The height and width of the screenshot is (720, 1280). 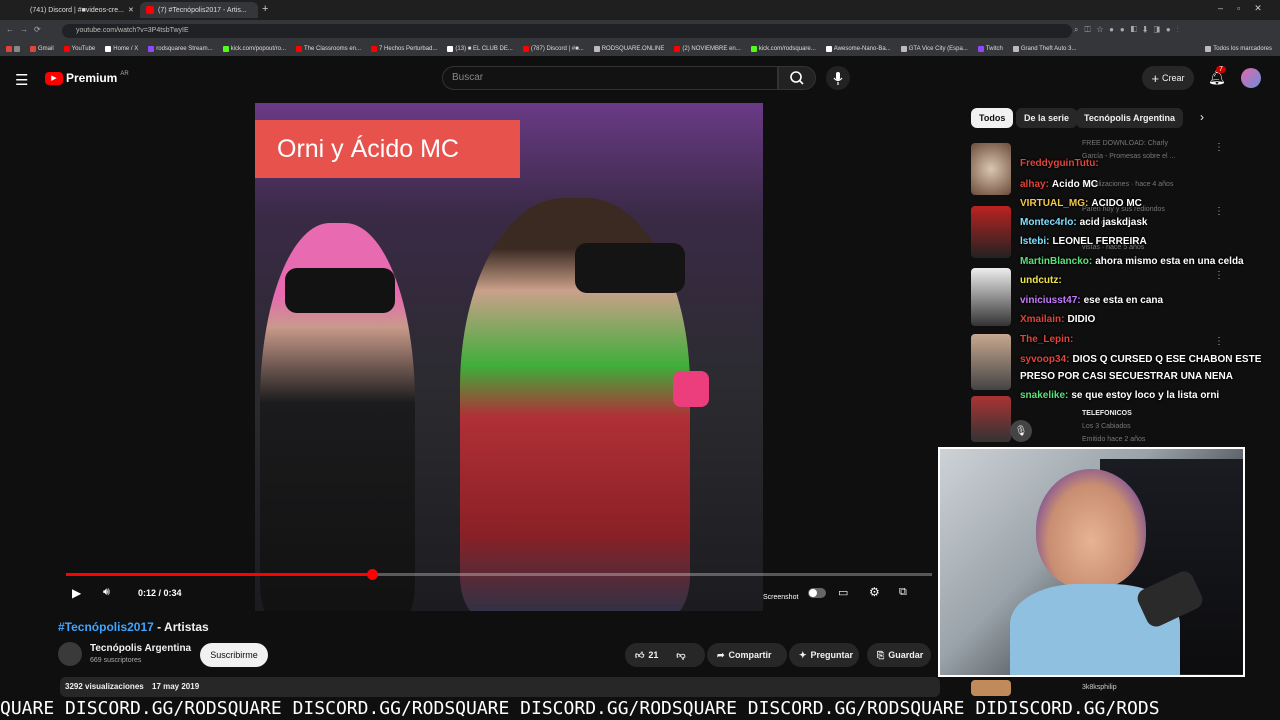 I want to click on chip-tecnopolis: Tecnópolis Argentina, so click(x=1130, y=118).